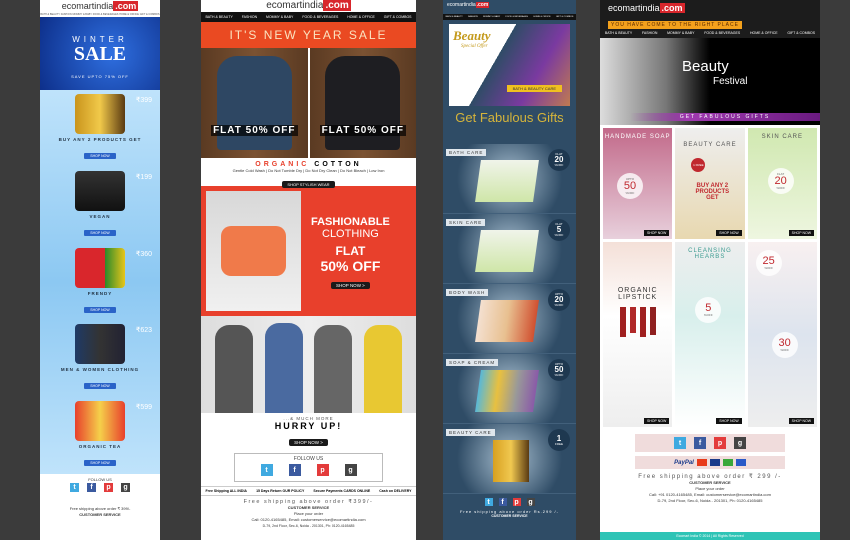 The width and height of the screenshot is (850, 540). I want to click on hero-title: Beauty, so click(705, 66).